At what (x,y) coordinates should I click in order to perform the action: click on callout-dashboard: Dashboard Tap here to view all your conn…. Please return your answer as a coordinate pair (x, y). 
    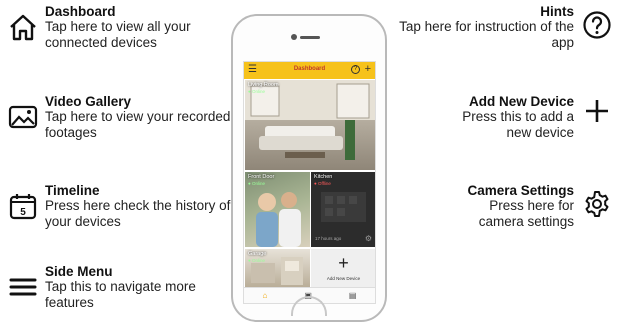
    Looking at the image, I should click on (126, 27).